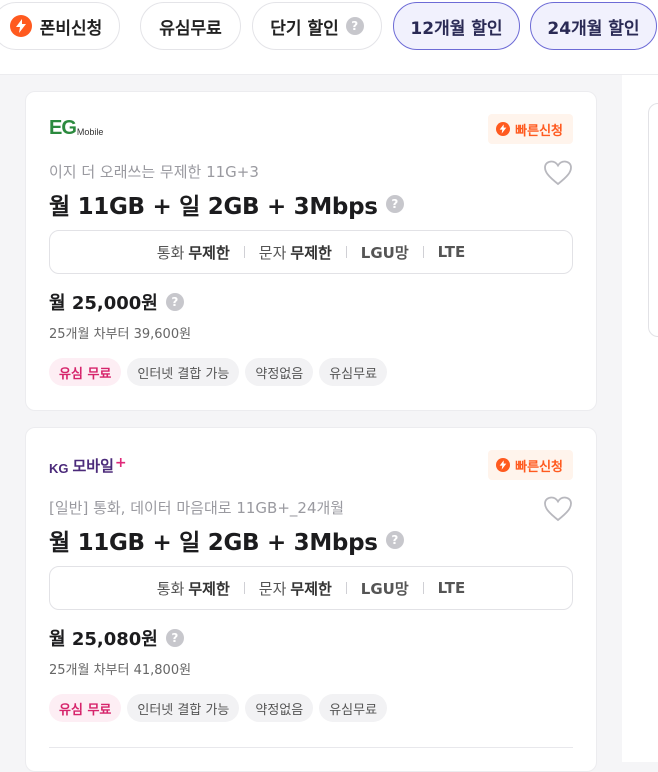 The width and height of the screenshot is (658, 772). What do you see at coordinates (640, 418) in the screenshot?
I see `right-side-panel` at bounding box center [640, 418].